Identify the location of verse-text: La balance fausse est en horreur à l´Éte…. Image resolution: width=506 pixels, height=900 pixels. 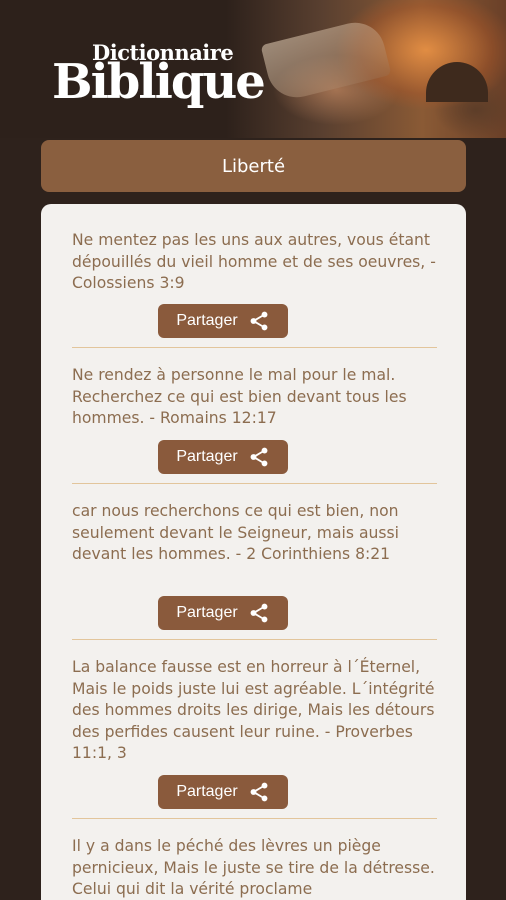
(253, 710).